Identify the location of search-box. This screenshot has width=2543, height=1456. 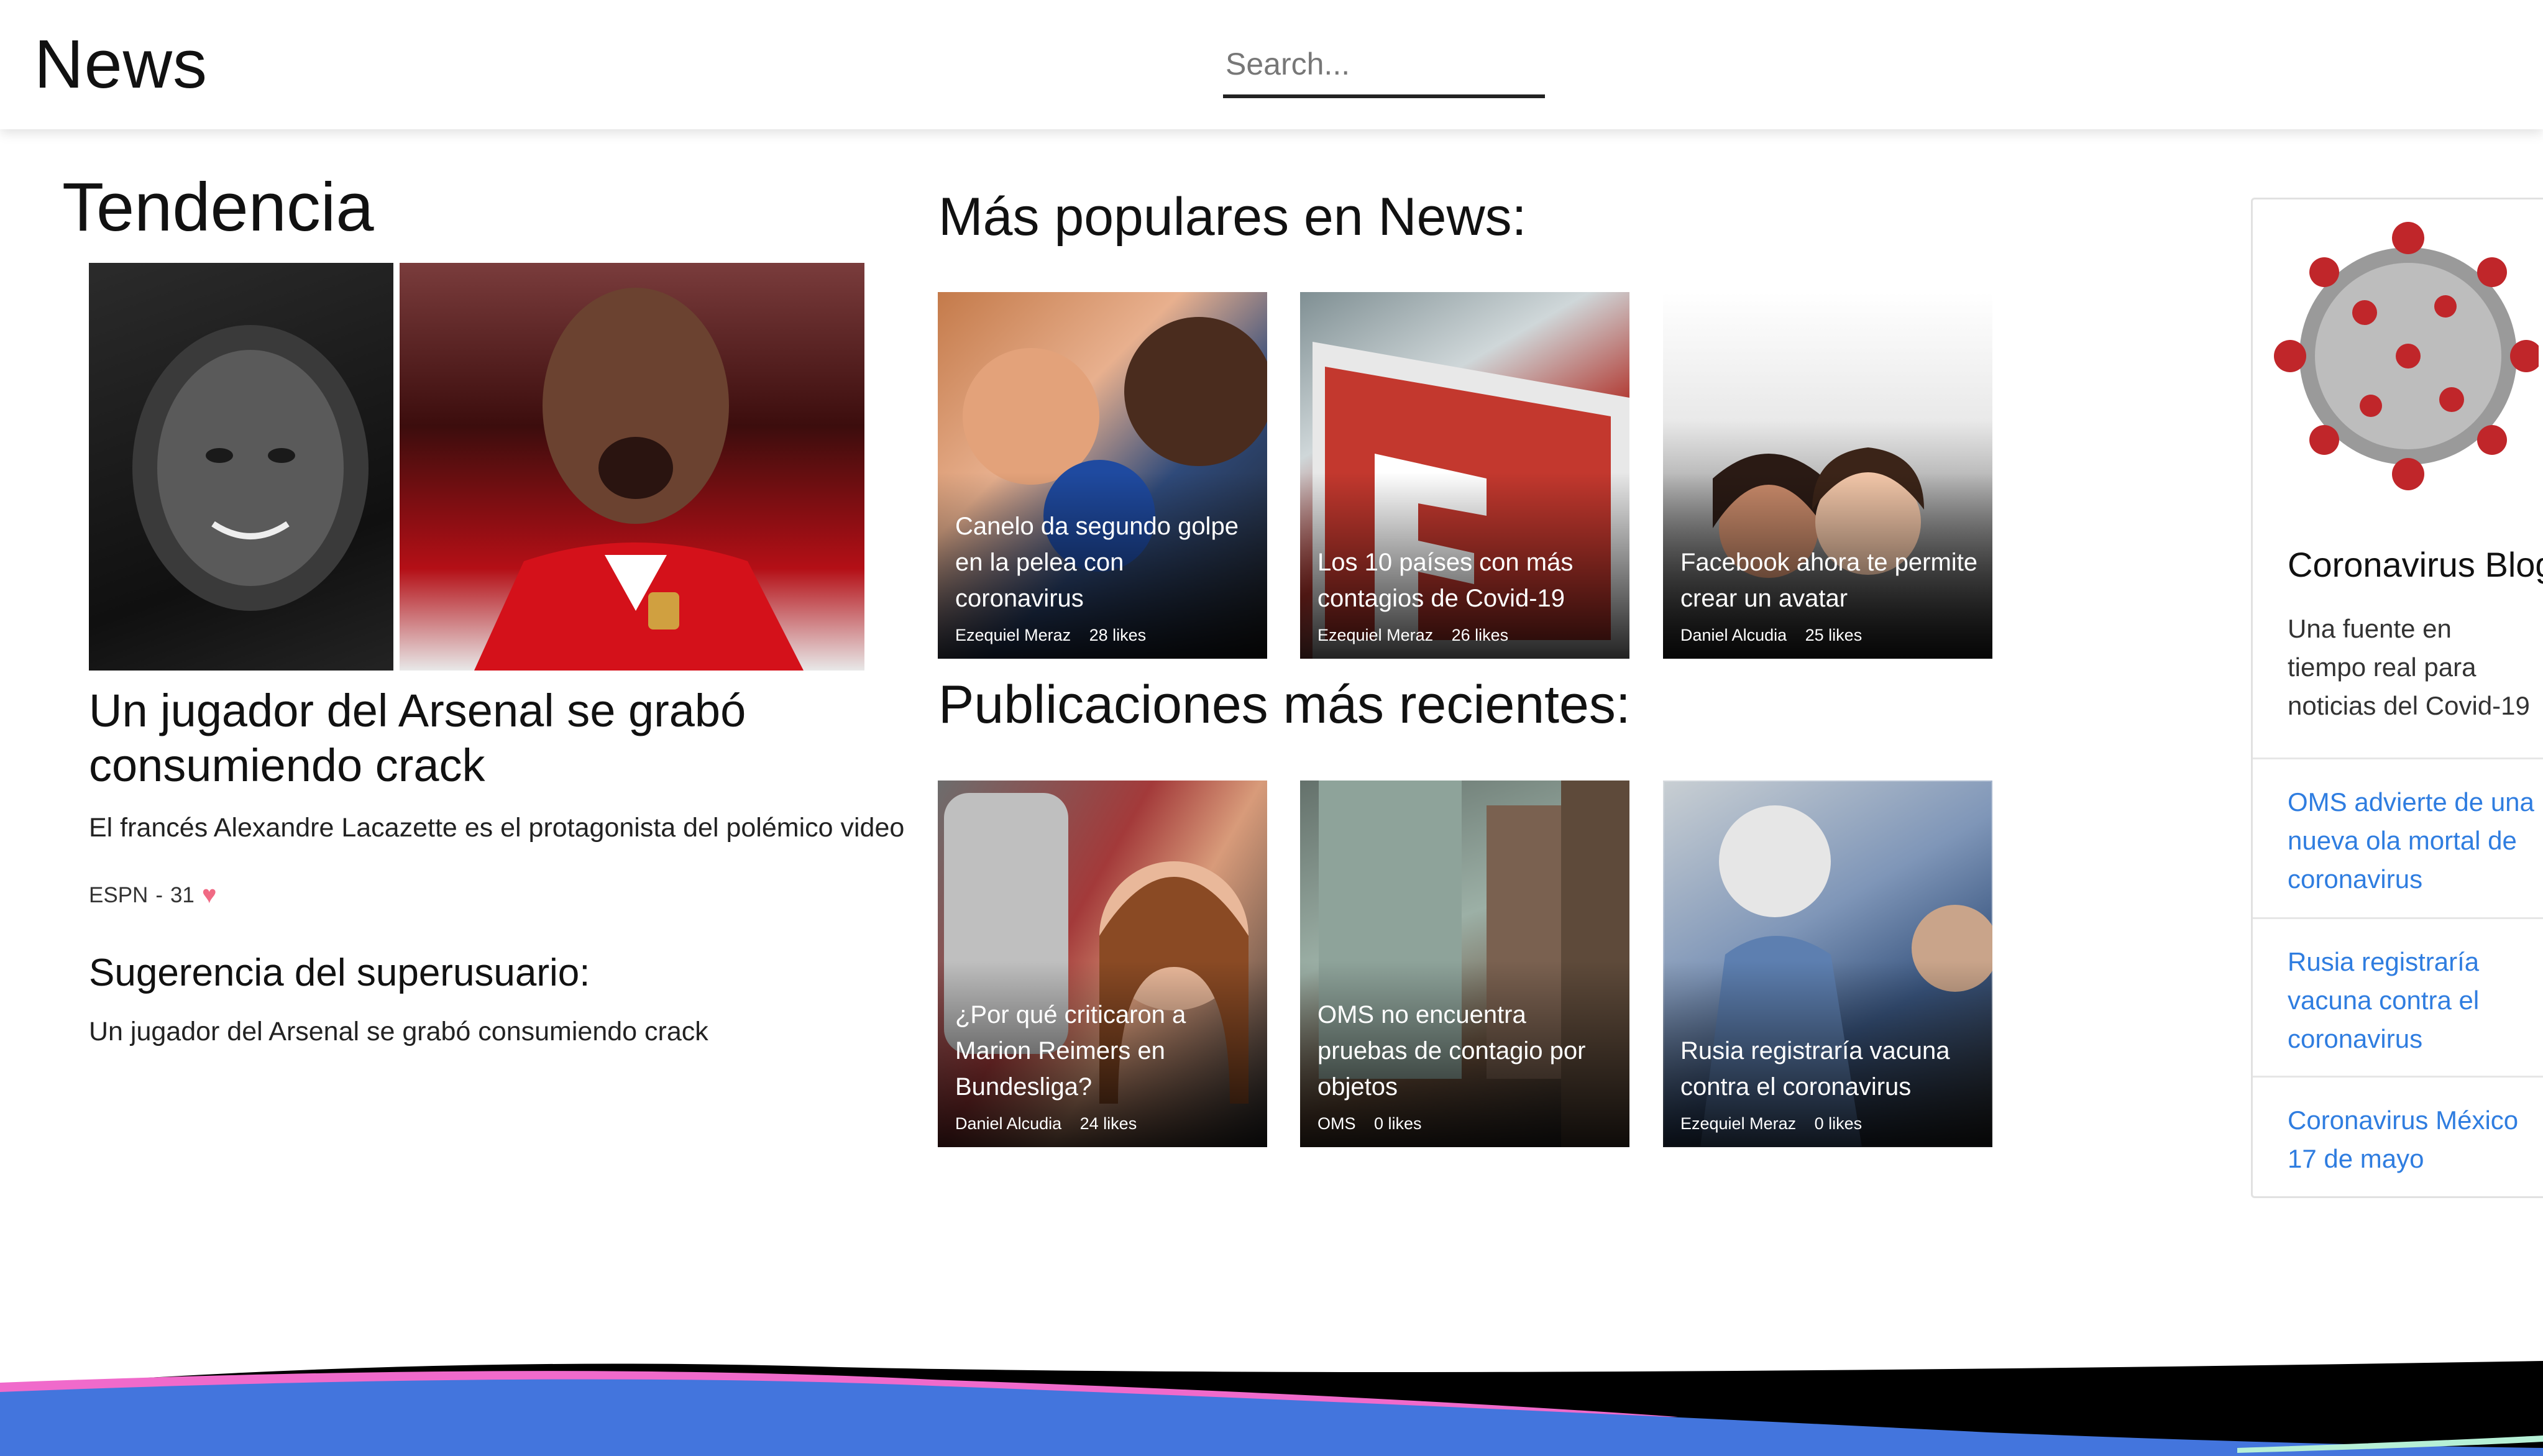
(1386, 67).